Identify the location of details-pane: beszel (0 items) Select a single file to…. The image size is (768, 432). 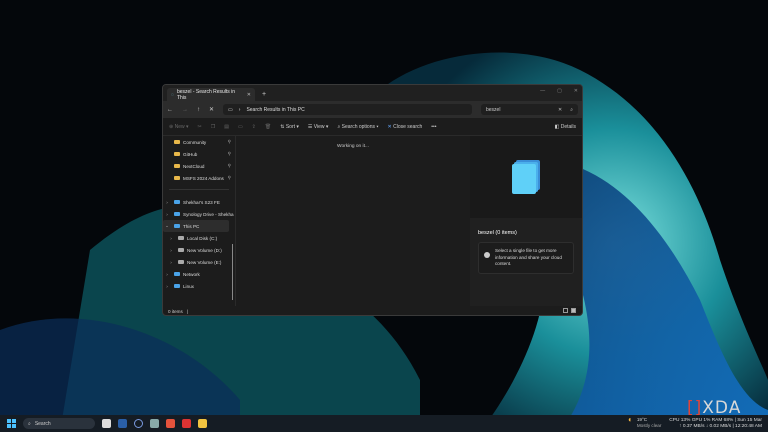
(526, 221).